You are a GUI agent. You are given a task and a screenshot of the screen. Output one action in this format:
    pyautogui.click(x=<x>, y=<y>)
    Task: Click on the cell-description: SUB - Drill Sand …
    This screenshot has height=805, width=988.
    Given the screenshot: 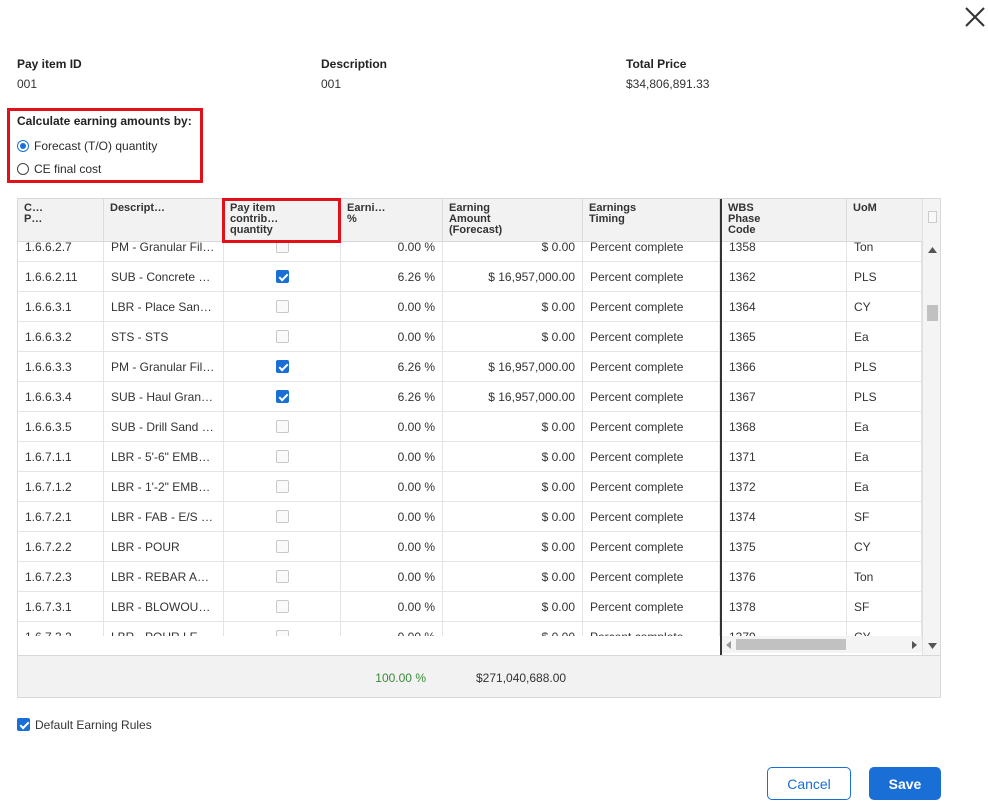 What is the action you would take?
    pyautogui.click(x=164, y=427)
    